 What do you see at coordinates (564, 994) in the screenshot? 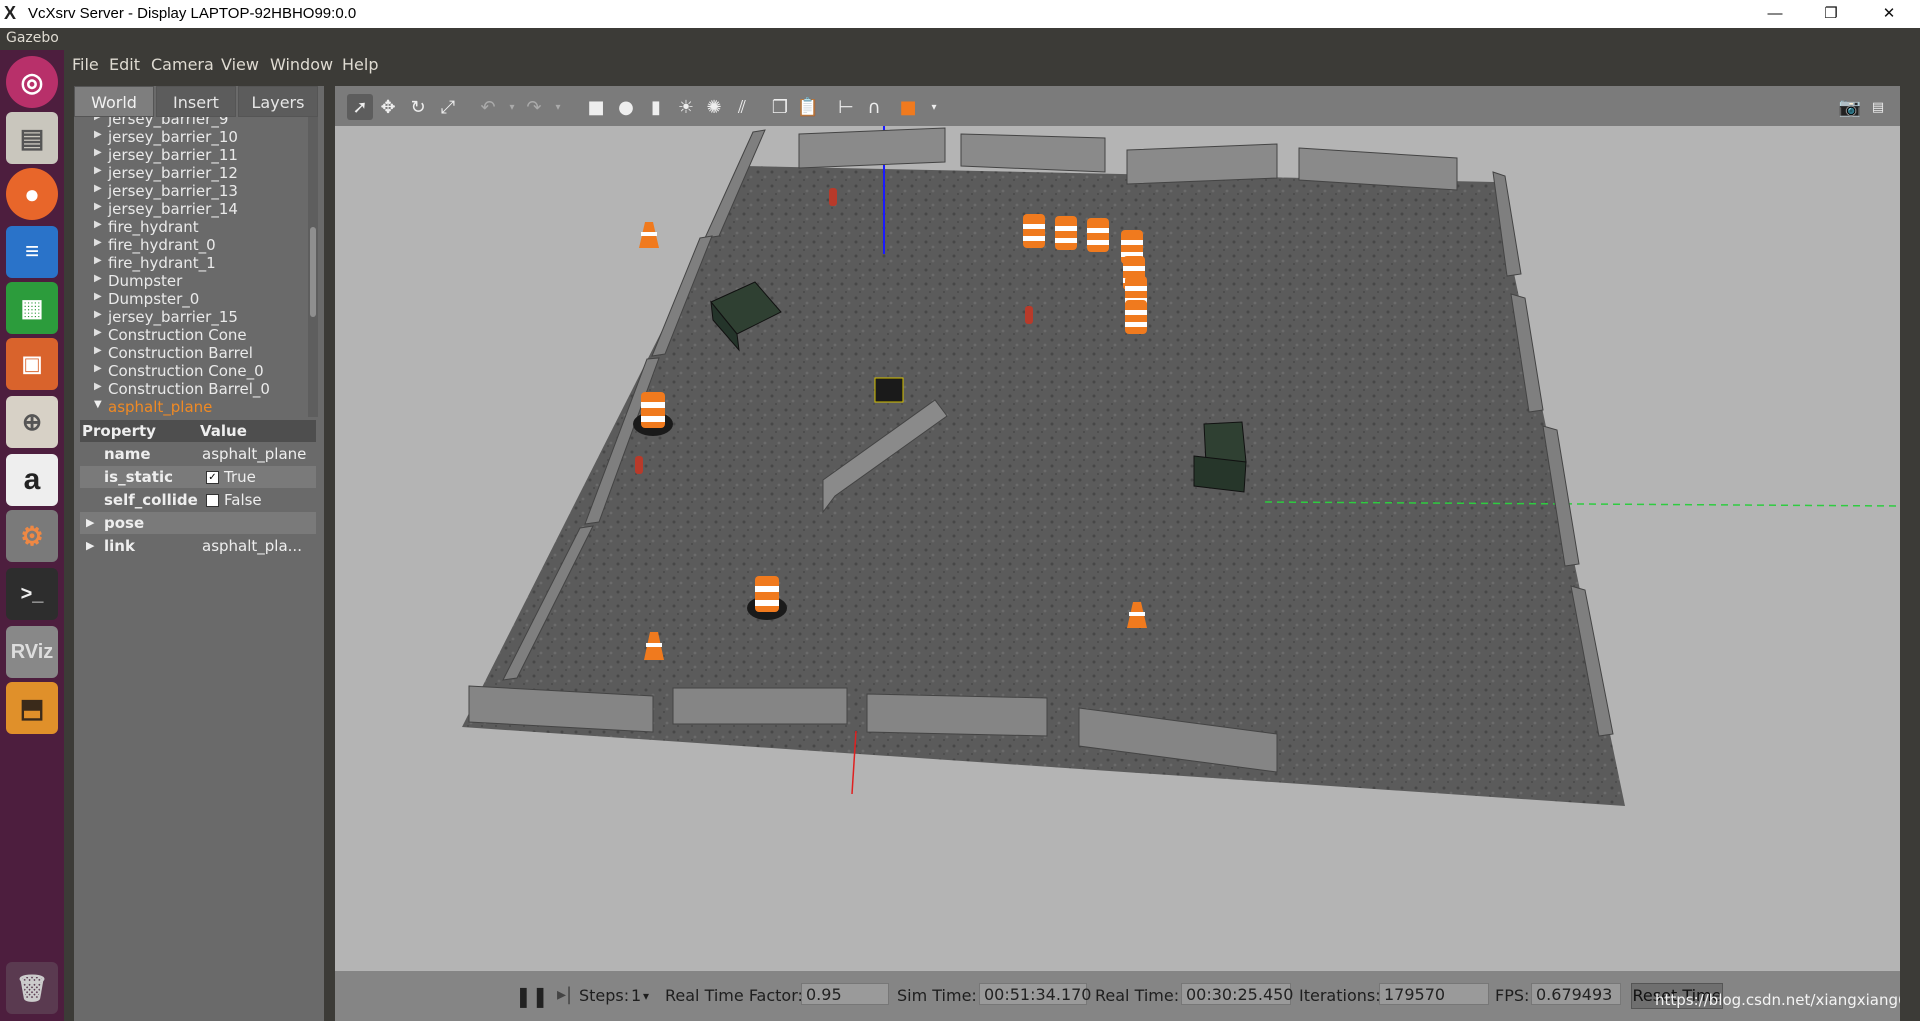
I see `step-icon: ▸|` at bounding box center [564, 994].